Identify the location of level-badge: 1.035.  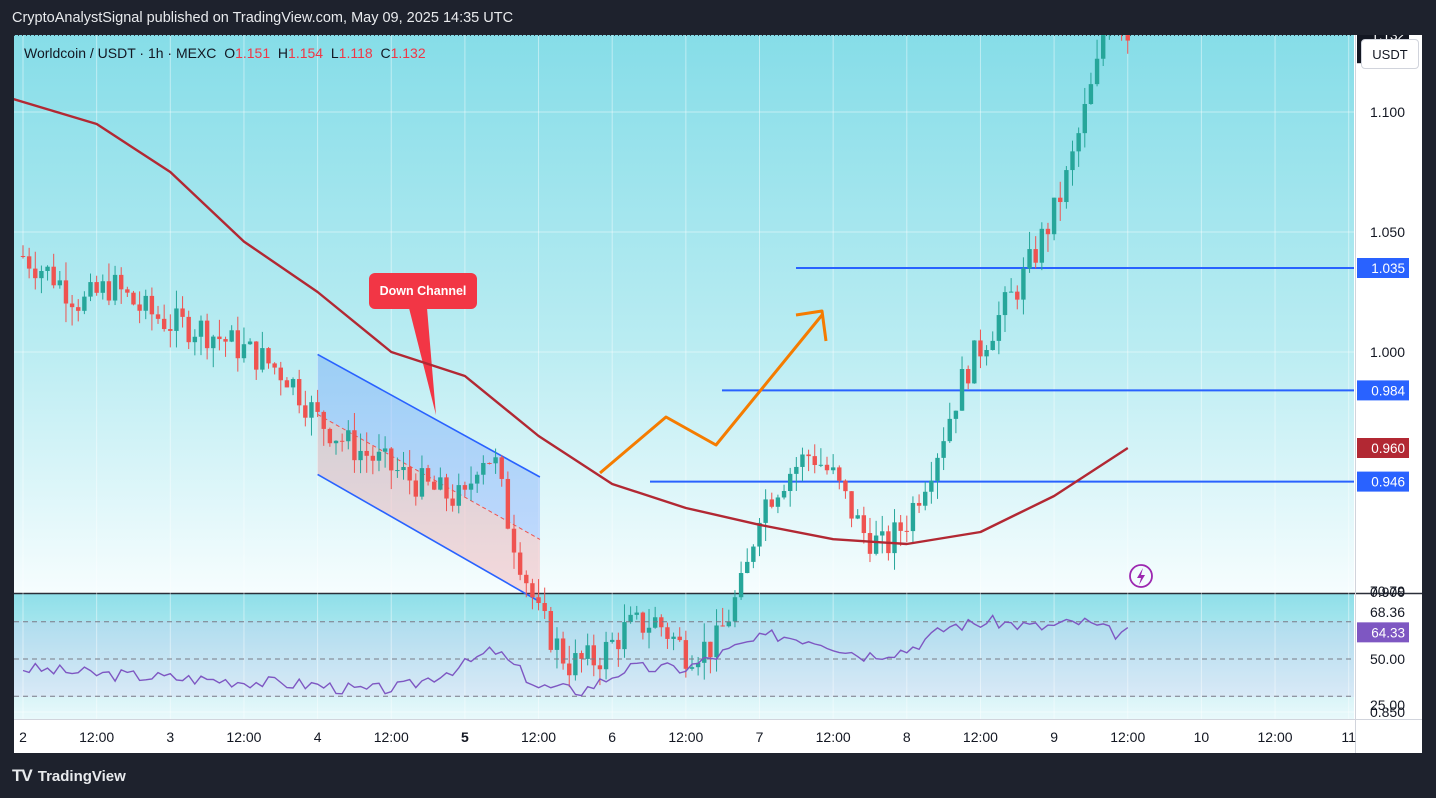
(1383, 268).